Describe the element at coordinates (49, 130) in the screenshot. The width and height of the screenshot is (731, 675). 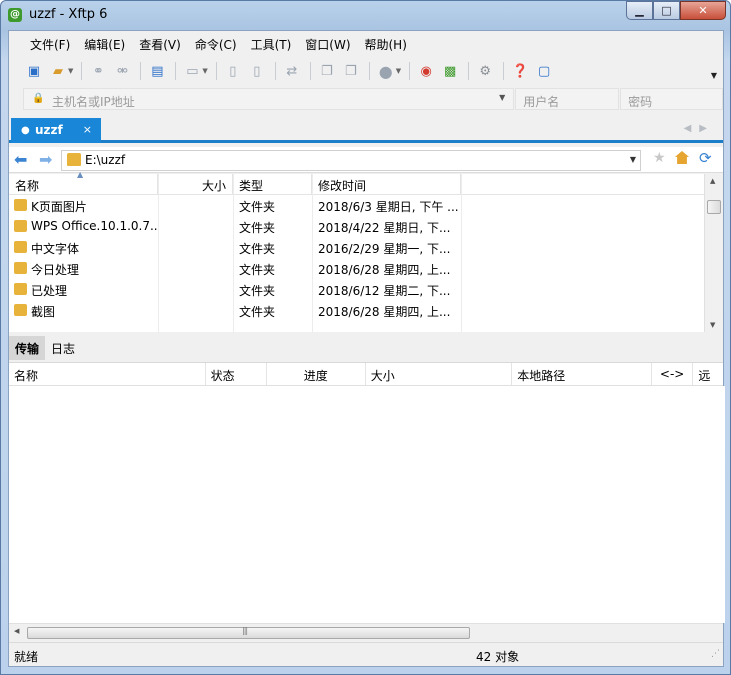
I see `session-tab-label: uzzf` at that location.